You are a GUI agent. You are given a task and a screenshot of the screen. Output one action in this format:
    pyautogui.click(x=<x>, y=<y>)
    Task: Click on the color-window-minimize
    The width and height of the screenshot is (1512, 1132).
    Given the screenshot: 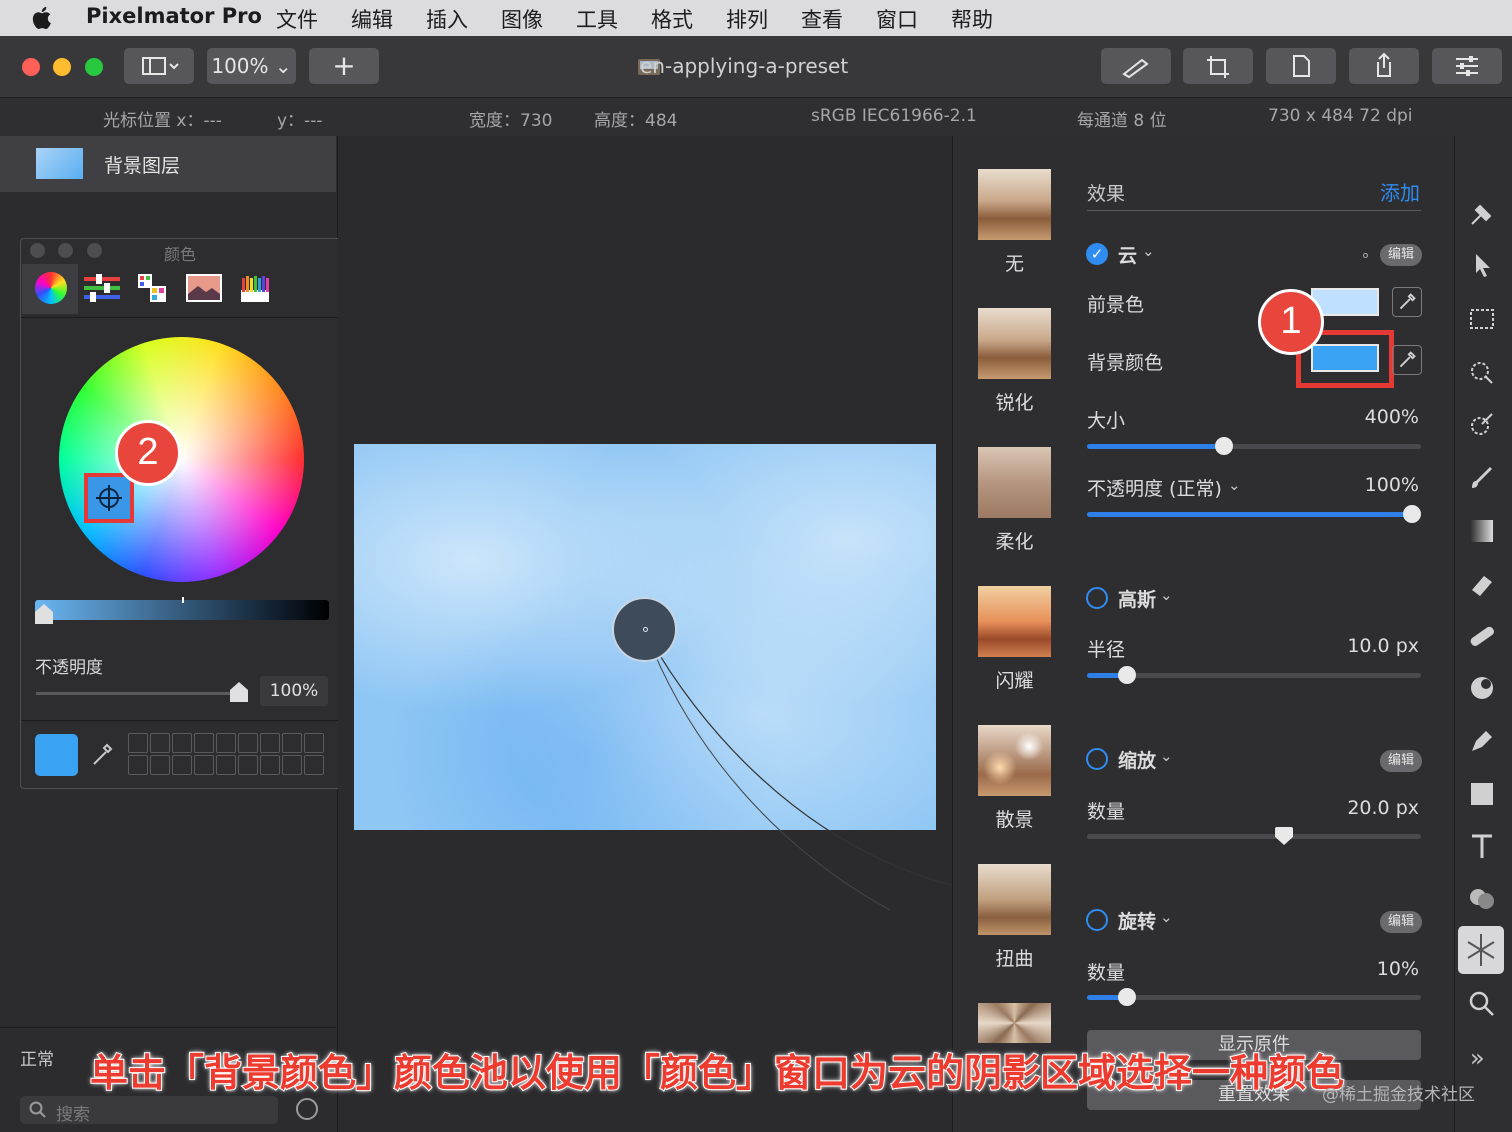 What is the action you would take?
    pyautogui.click(x=65, y=250)
    